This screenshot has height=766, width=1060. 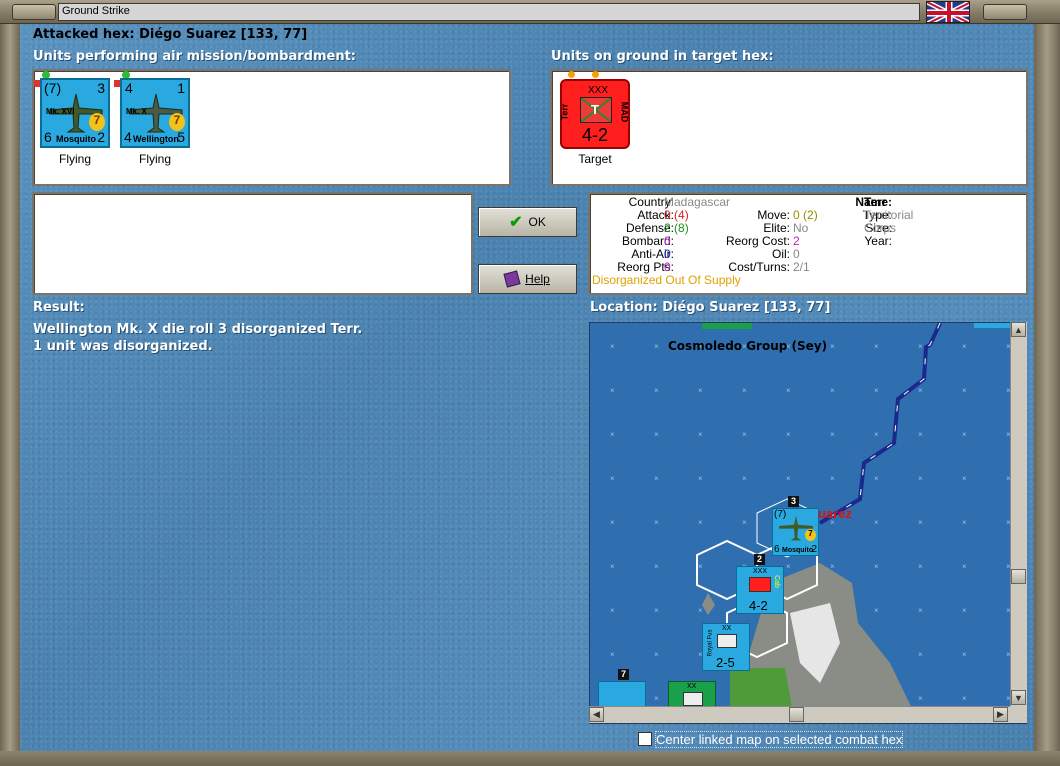 What do you see at coordinates (835, 513) in the screenshot?
I see `map-city-label: uarez` at bounding box center [835, 513].